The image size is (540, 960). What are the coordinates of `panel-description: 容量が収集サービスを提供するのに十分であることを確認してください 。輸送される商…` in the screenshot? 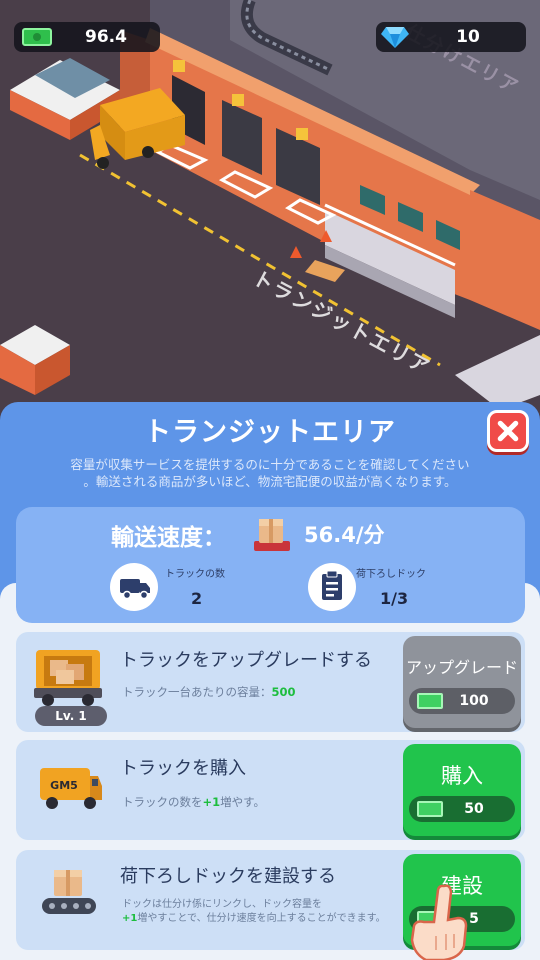 It's located at (270, 473).